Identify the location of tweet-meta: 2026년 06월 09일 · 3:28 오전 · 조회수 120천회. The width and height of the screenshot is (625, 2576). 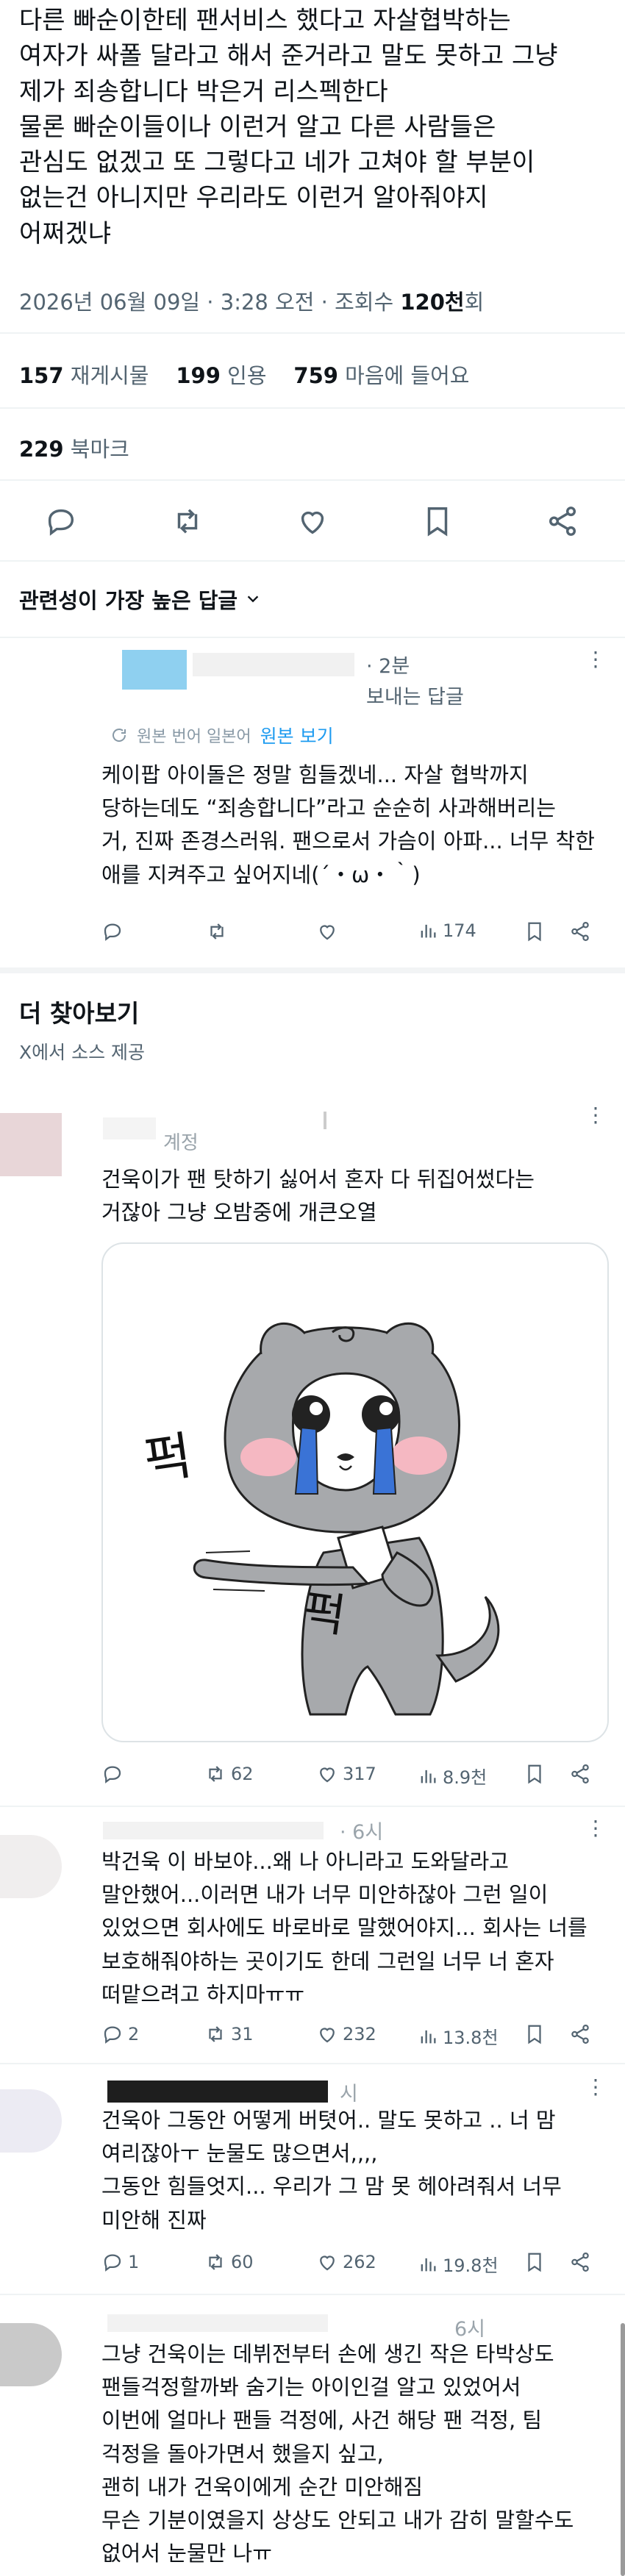
(252, 300).